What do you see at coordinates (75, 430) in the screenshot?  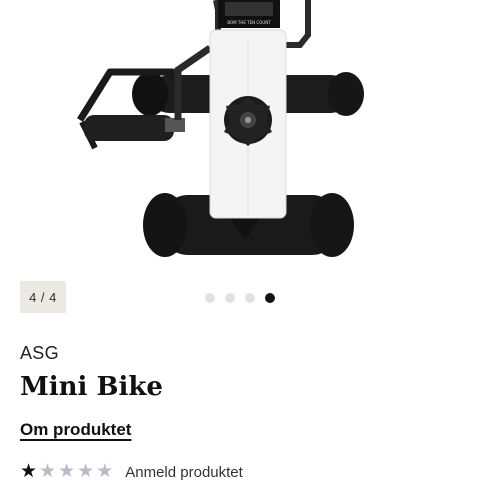 I see `about-product-link: Om produktet` at bounding box center [75, 430].